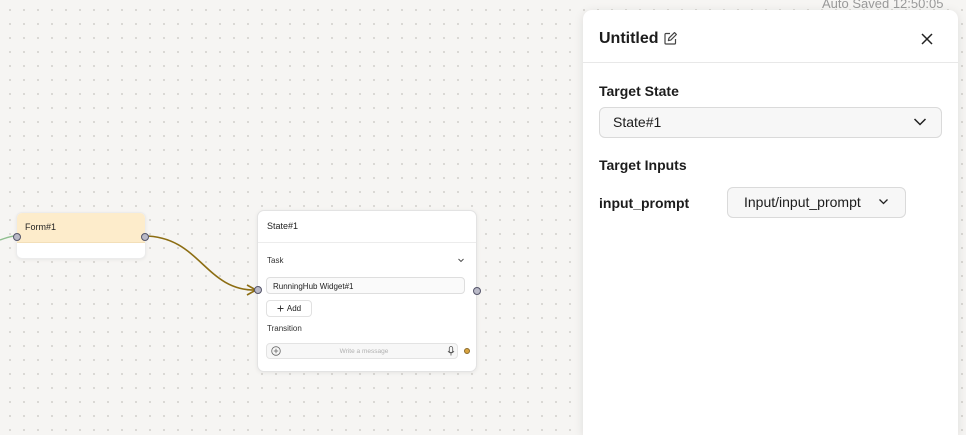 The width and height of the screenshot is (966, 435). What do you see at coordinates (477, 291) in the screenshot?
I see `state-node-output-handle` at bounding box center [477, 291].